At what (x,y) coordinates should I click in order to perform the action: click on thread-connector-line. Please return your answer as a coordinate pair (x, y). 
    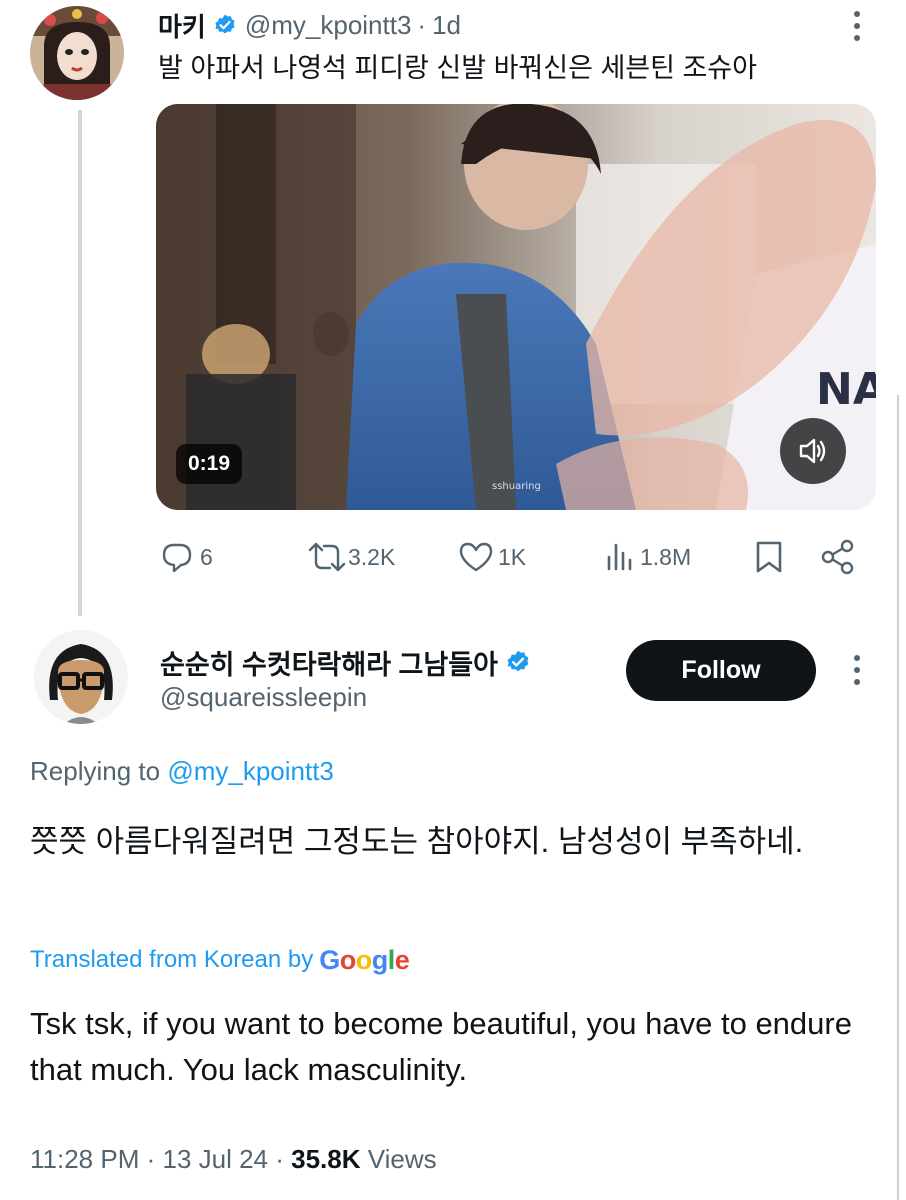
    Looking at the image, I should click on (80, 363).